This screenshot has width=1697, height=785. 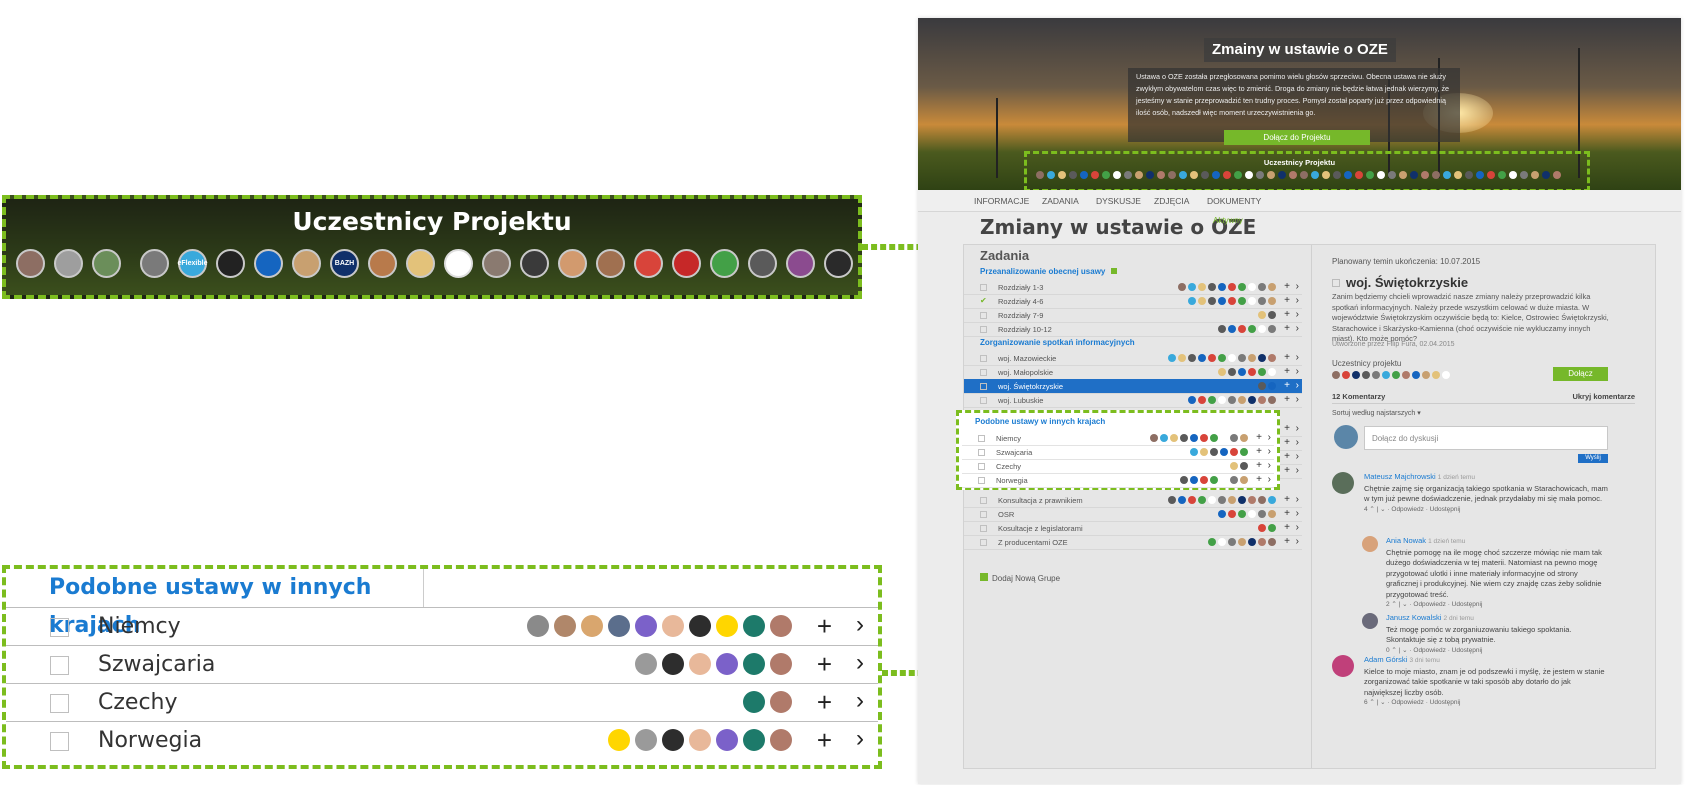 What do you see at coordinates (1385, 659) in the screenshot?
I see `comment-author: Adam Górski` at bounding box center [1385, 659].